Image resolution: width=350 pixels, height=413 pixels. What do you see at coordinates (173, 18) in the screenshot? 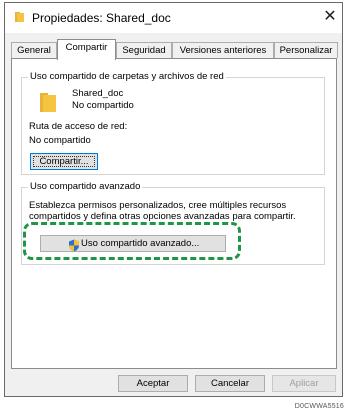
I see `title-bar: Propiedades: Shared_doc ✕` at bounding box center [173, 18].